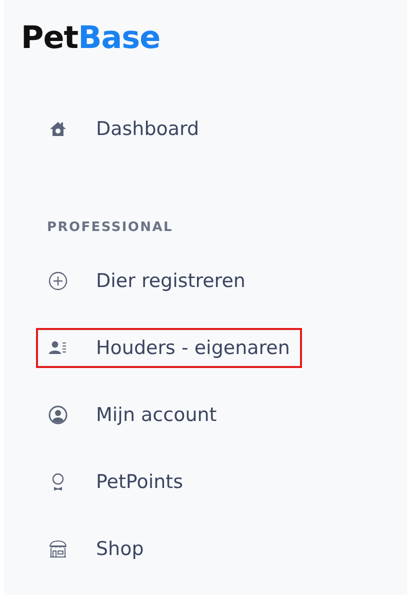 The height and width of the screenshot is (595, 411). Describe the element at coordinates (124, 129) in the screenshot. I see `nav-item: Dashboard` at that location.